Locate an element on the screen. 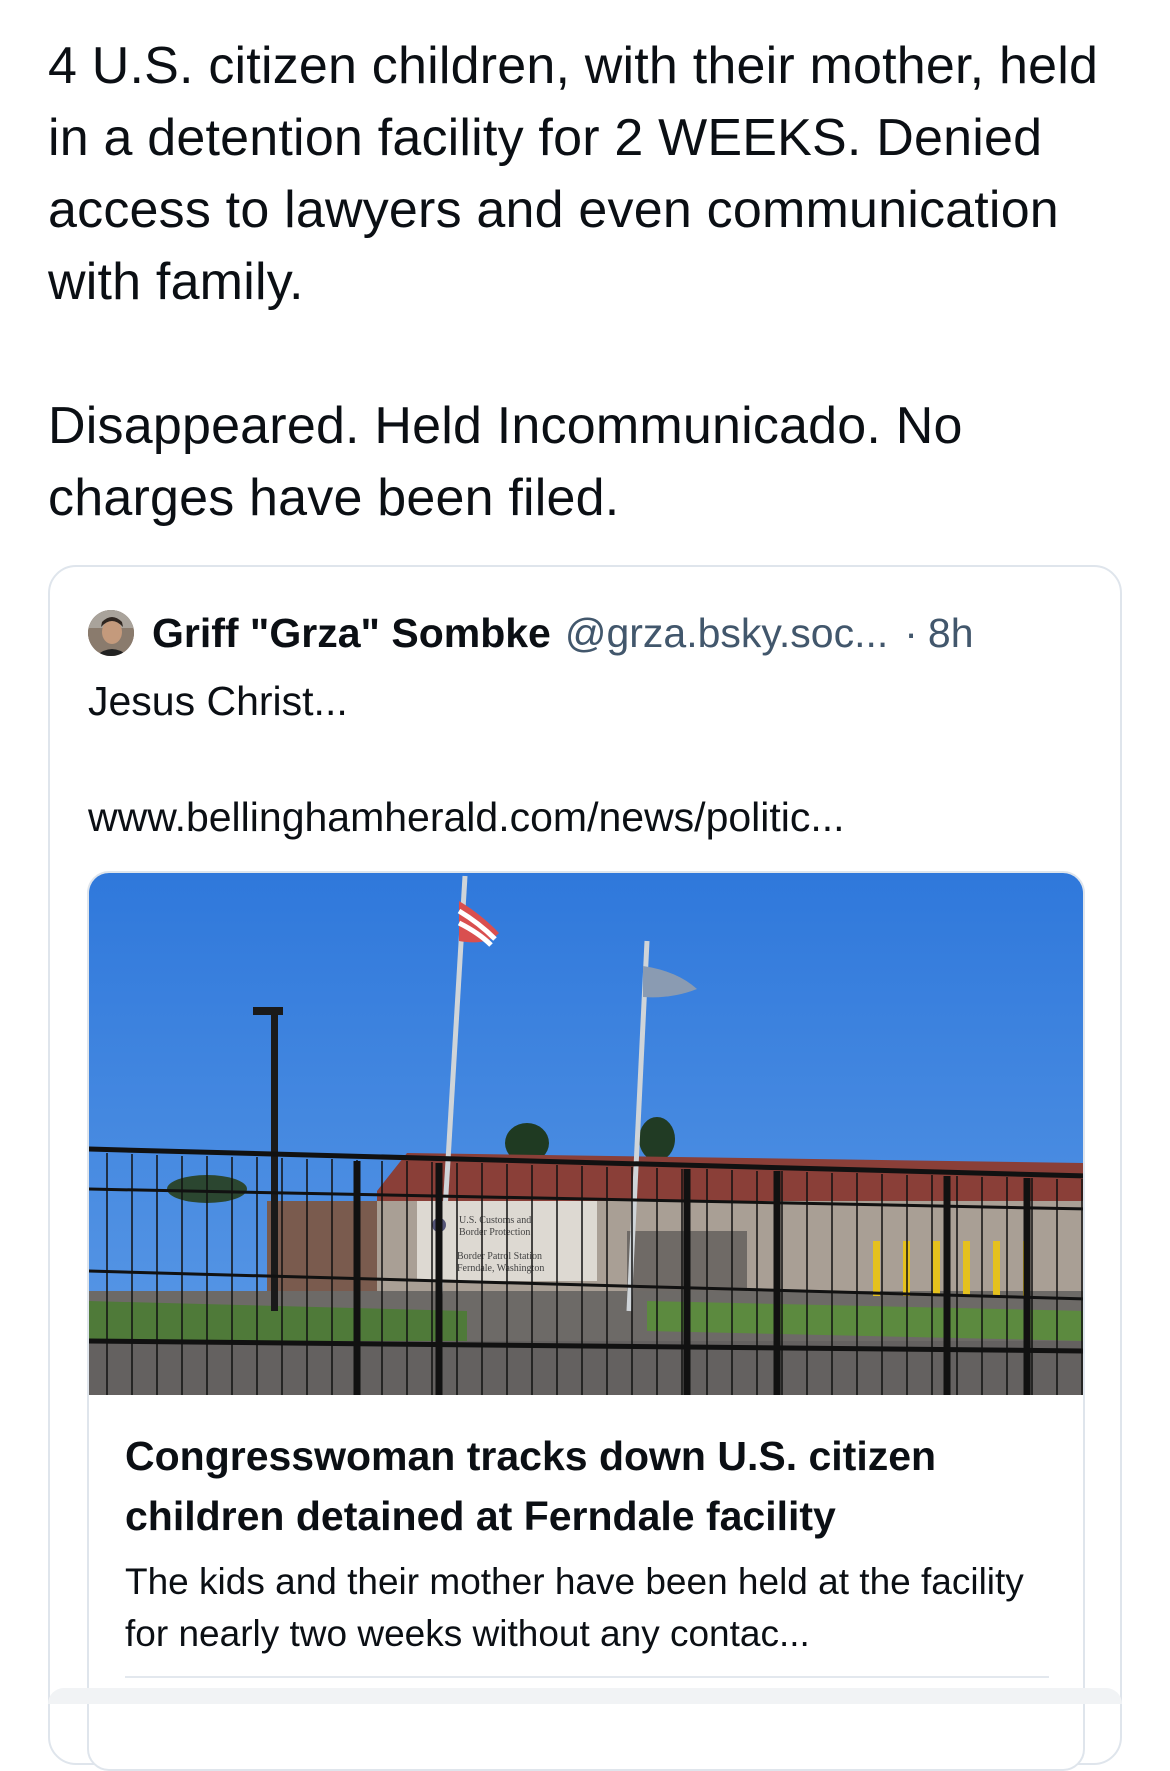 The image size is (1170, 1771). next-content-edge is located at coordinates (585, 1696).